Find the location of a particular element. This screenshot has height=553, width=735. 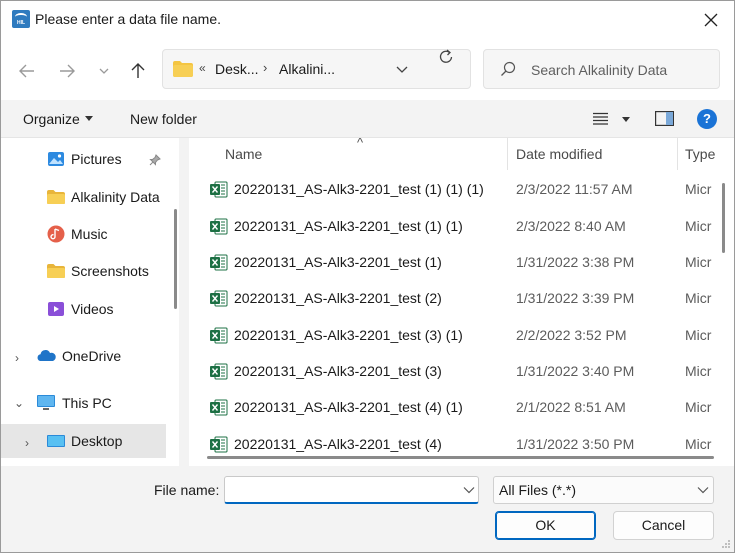

nav-item-label: Alkalinity Data is located at coordinates (115, 197).